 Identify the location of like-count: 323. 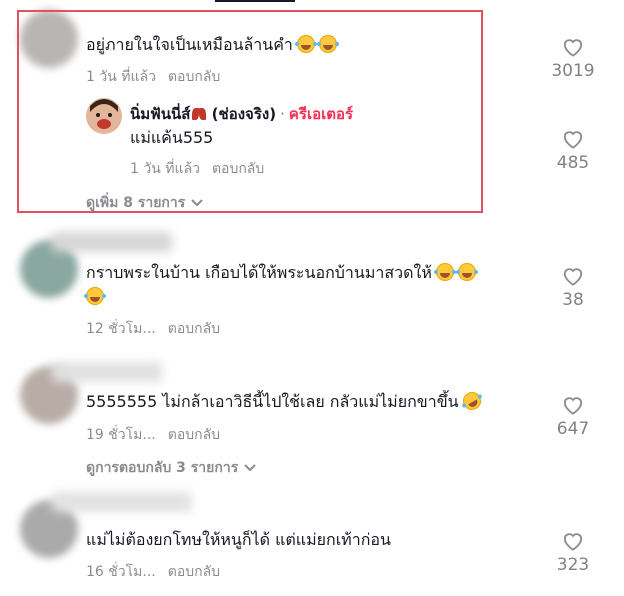
(573, 565).